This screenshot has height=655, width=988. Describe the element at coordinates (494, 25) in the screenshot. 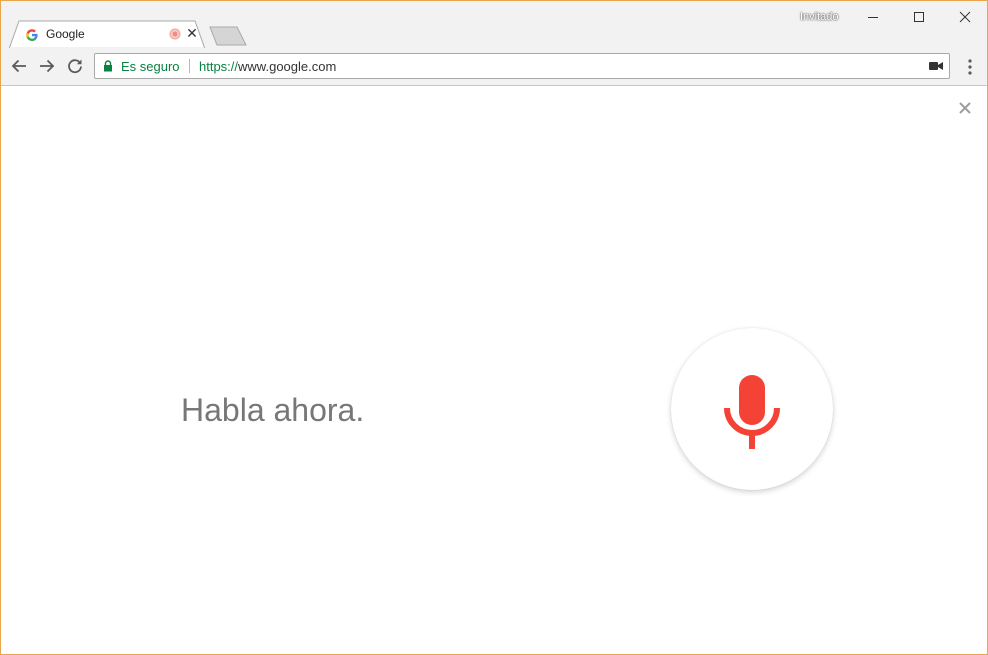

I see `tab-strip: Google ✕ Invitado` at that location.